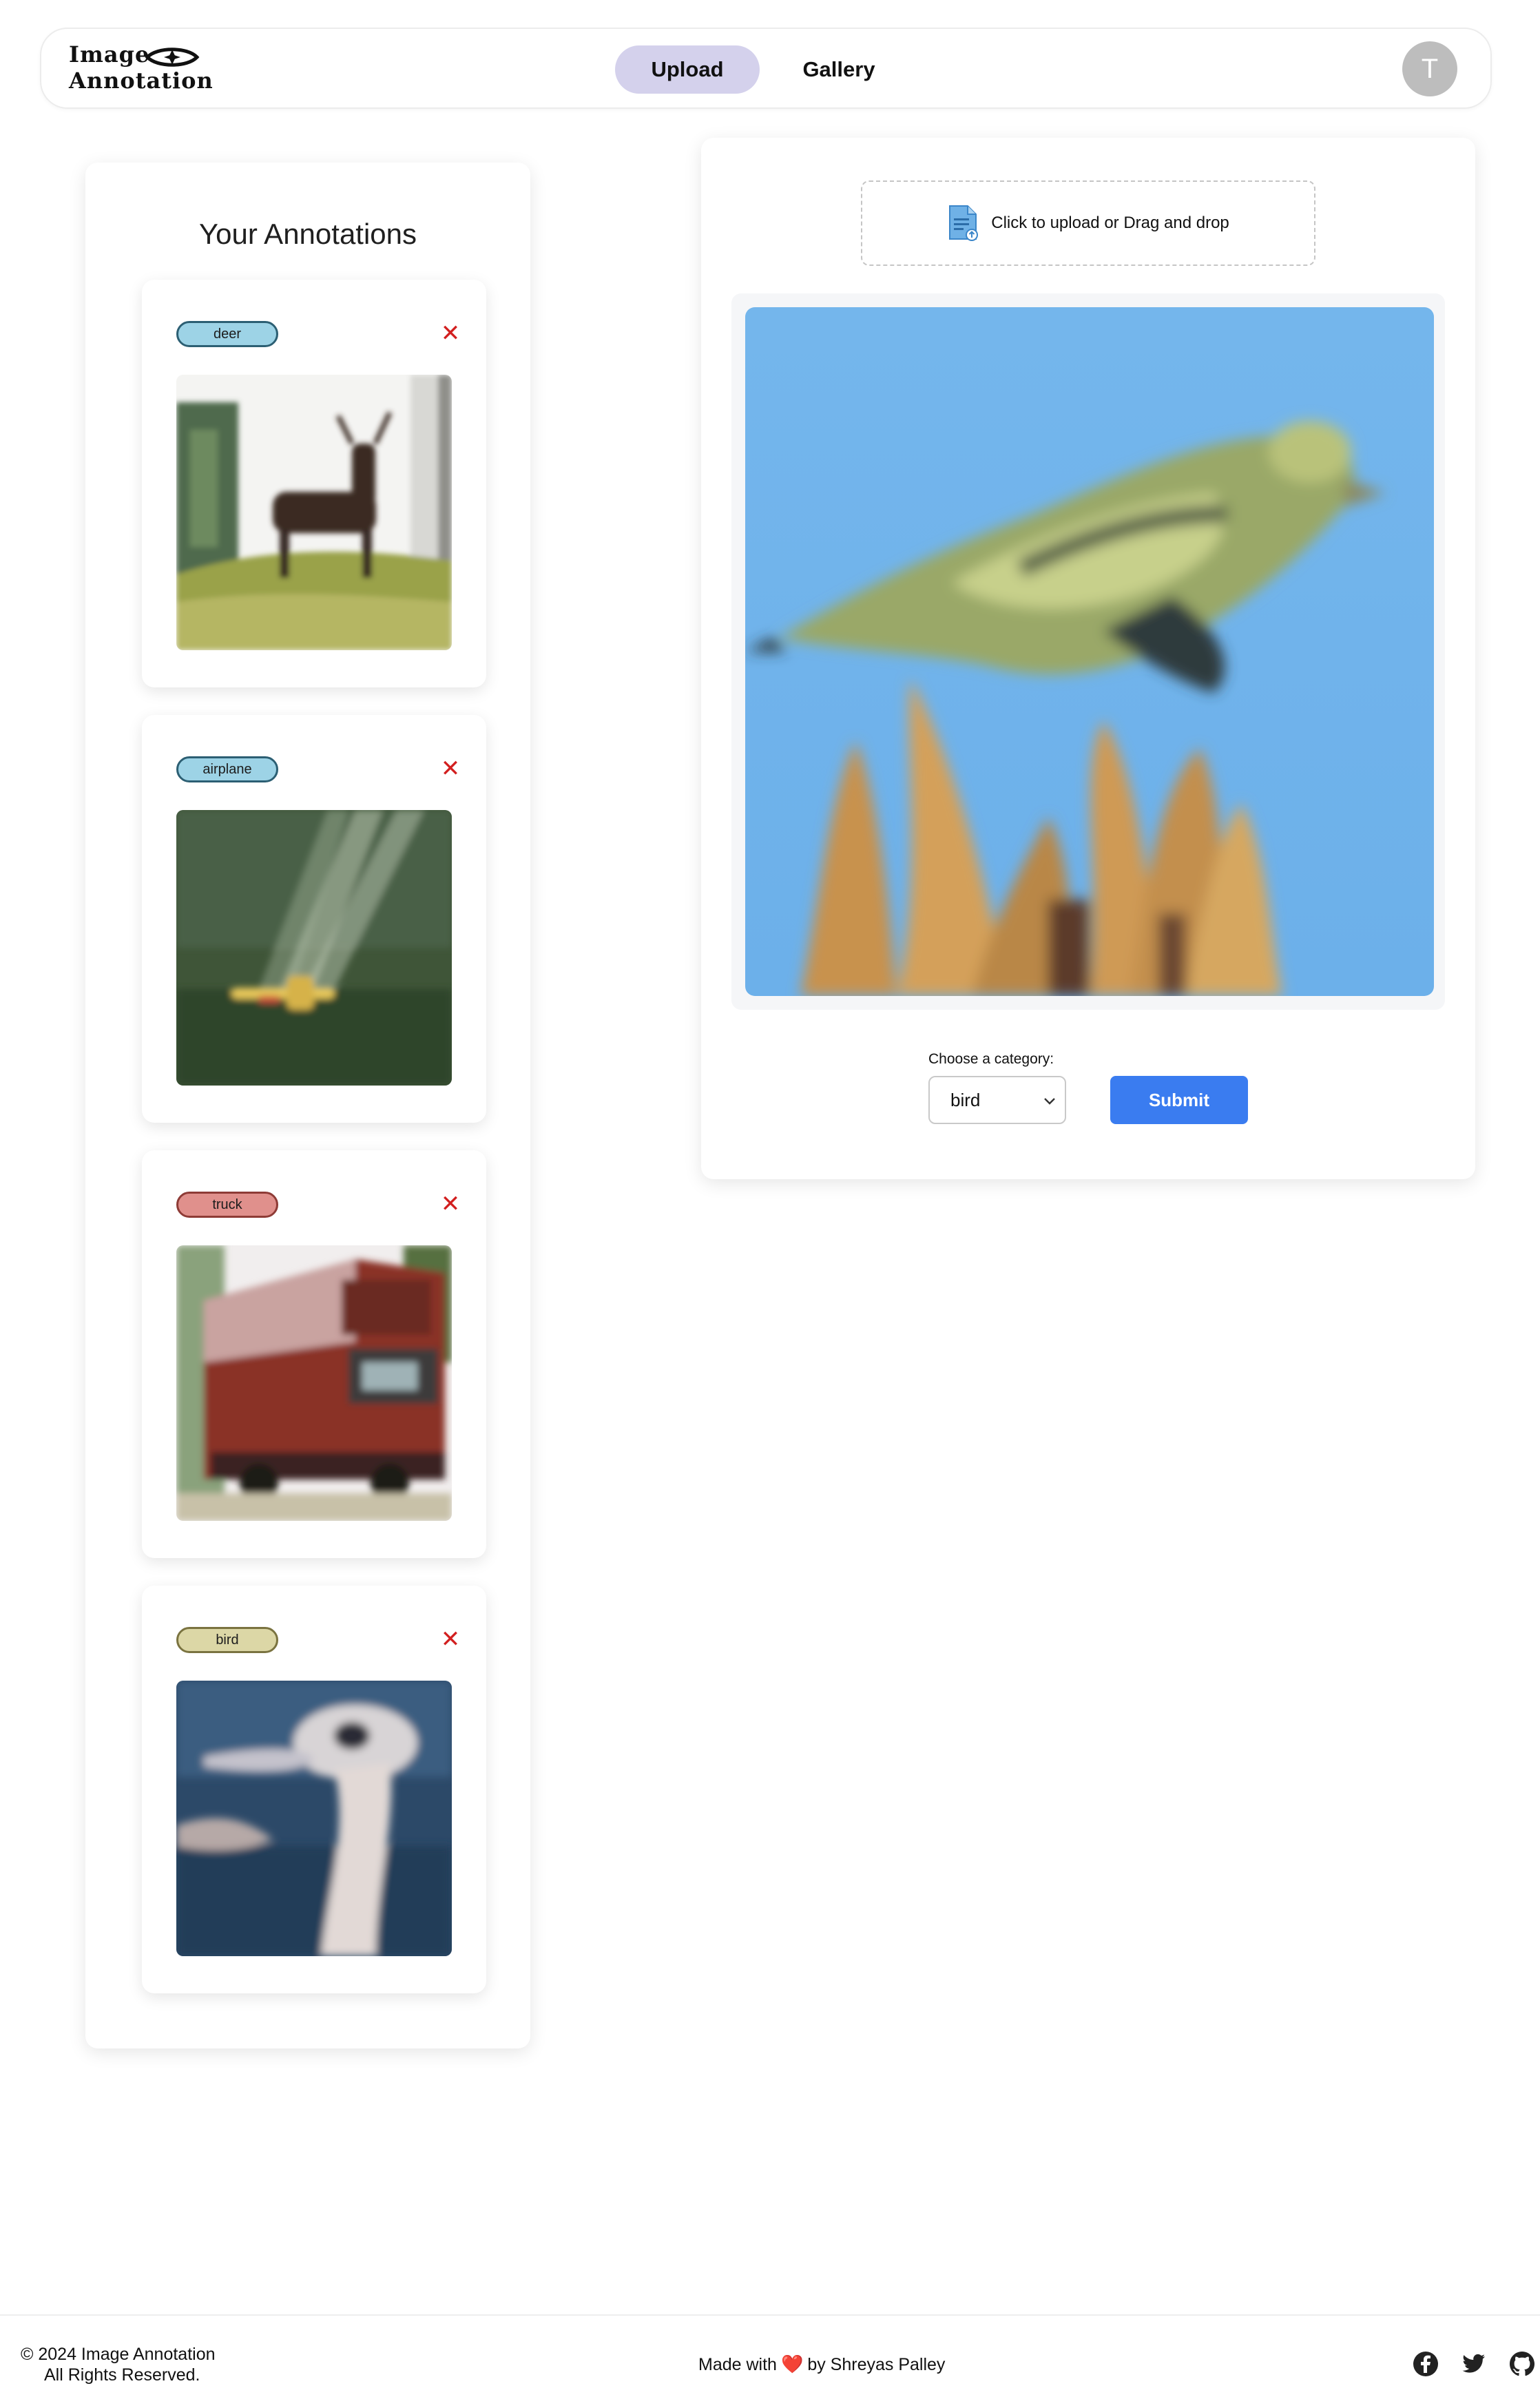 The width and height of the screenshot is (1540, 2397). I want to click on app-logo: Image Annotation, so click(141, 69).